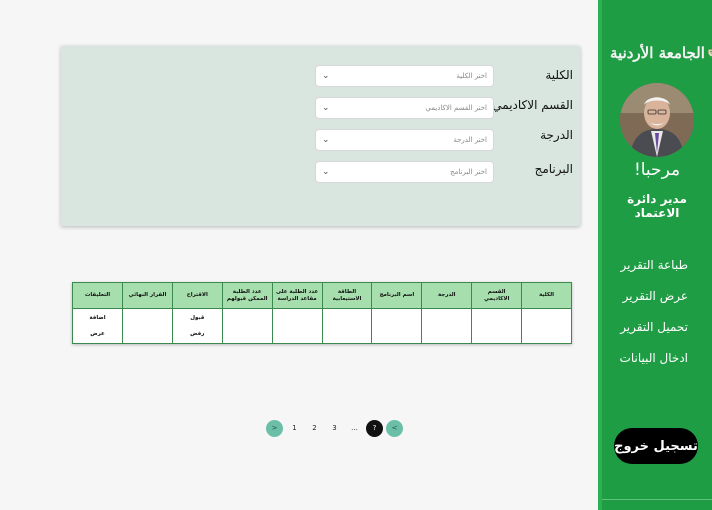  I want to click on reject-link: رفض, so click(197, 334).